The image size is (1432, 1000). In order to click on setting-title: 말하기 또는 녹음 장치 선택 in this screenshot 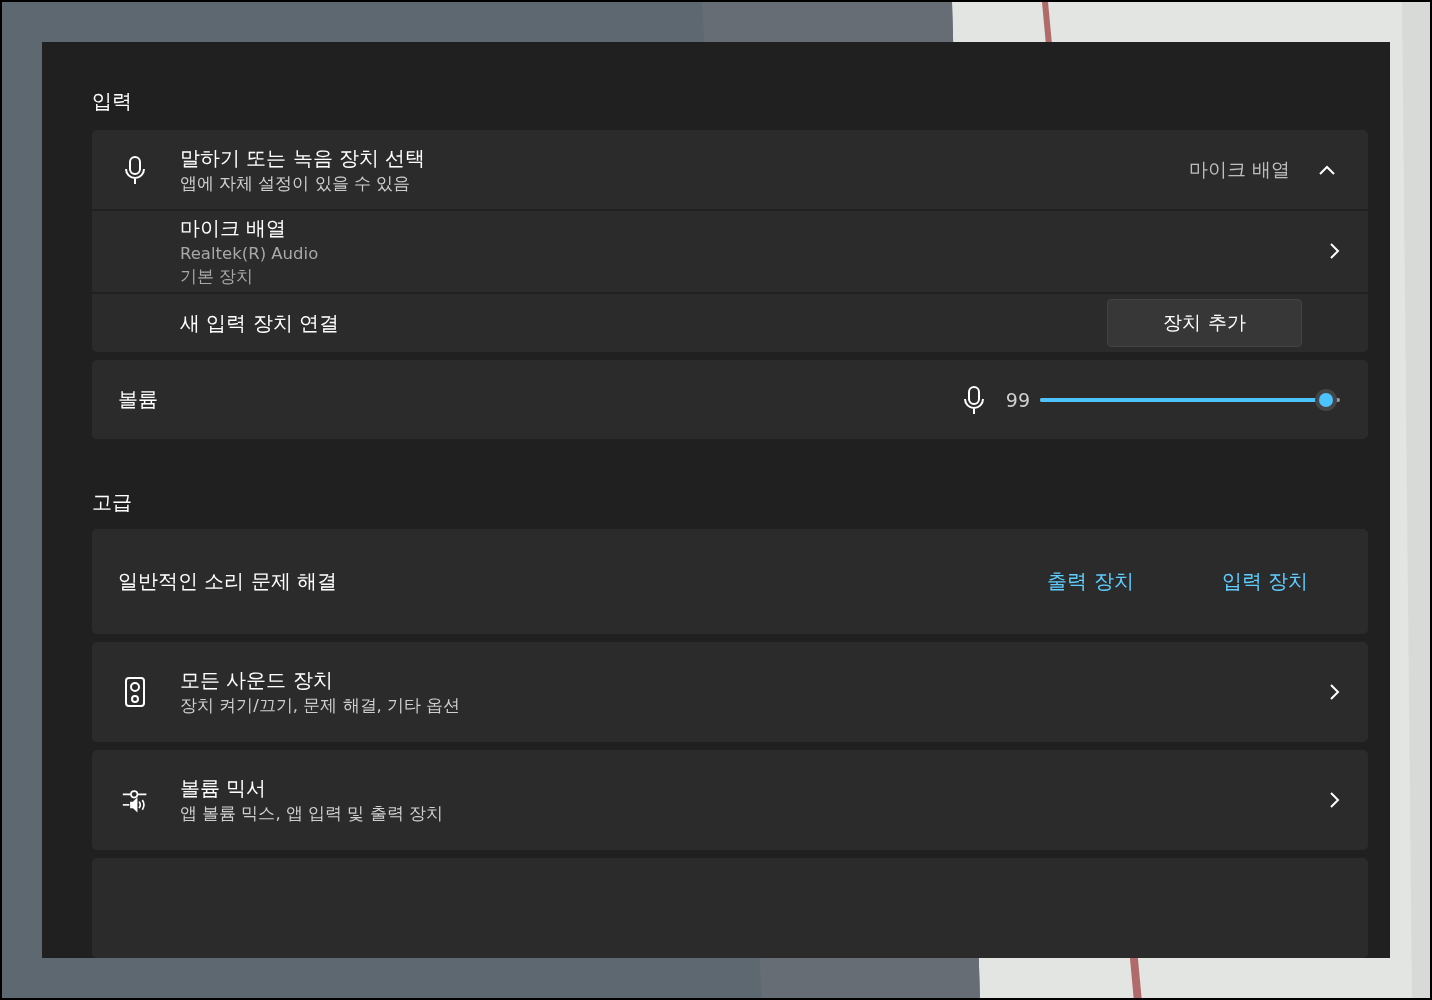, I will do `click(303, 158)`.